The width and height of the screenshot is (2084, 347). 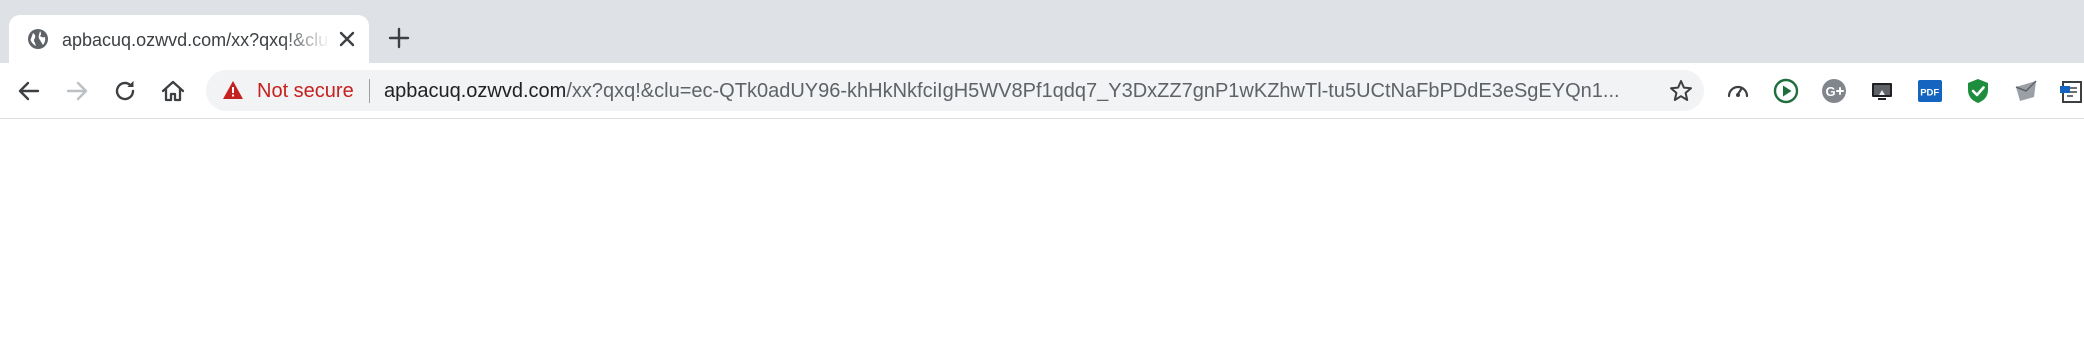 I want to click on svg-text: PDF, so click(x=1929, y=93).